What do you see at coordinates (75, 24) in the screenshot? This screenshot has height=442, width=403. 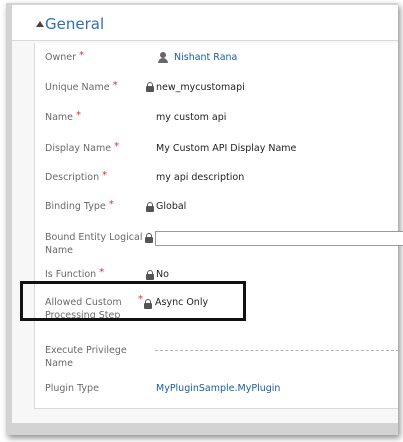 I see `section-title: General` at bounding box center [75, 24].